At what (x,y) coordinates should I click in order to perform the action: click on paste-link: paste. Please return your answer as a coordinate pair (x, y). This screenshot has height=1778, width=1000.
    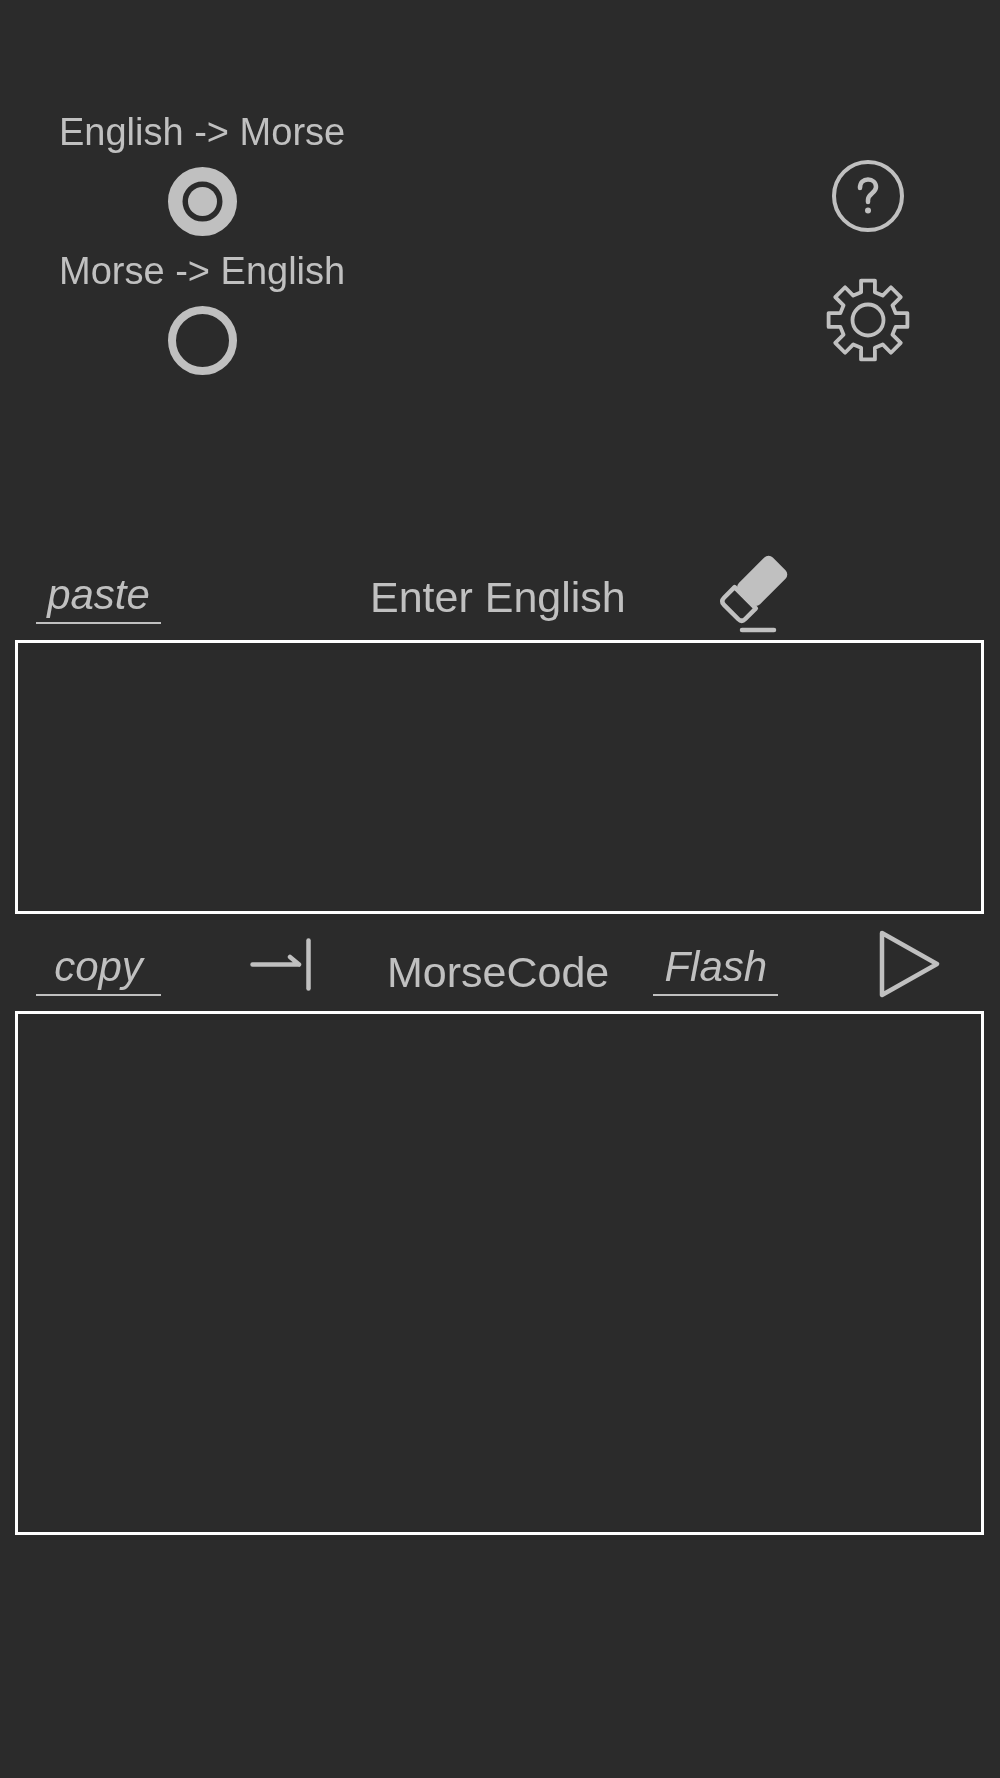
    Looking at the image, I should click on (98, 599).